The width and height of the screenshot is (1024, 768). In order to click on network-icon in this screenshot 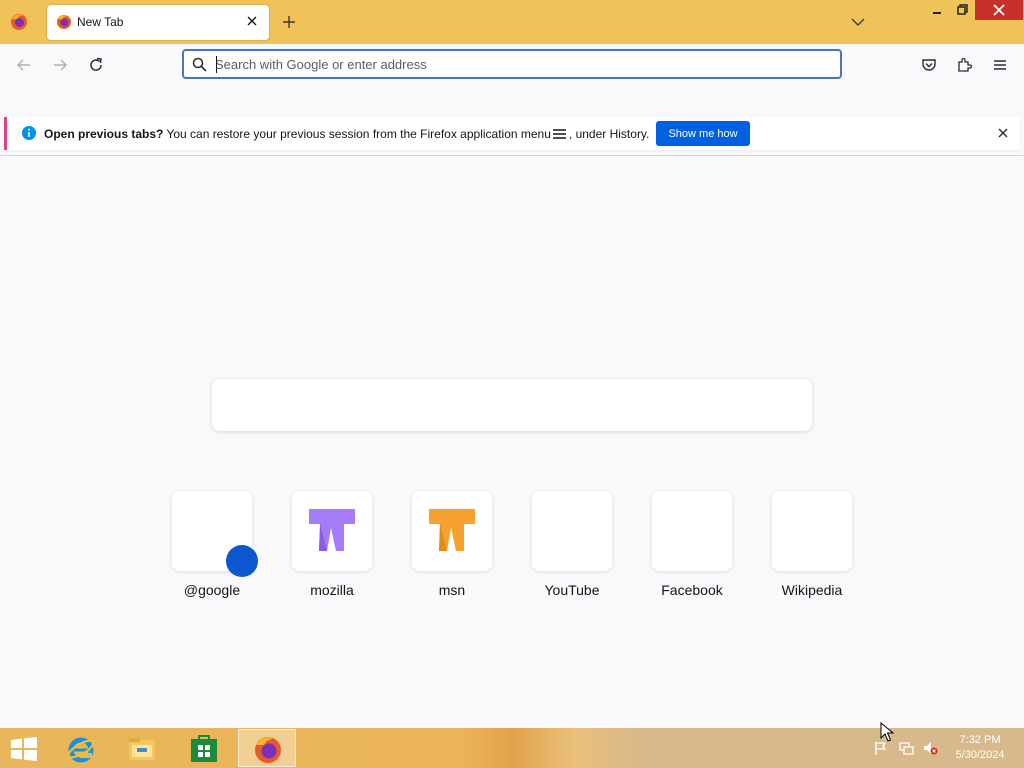, I will do `click(906, 748)`.